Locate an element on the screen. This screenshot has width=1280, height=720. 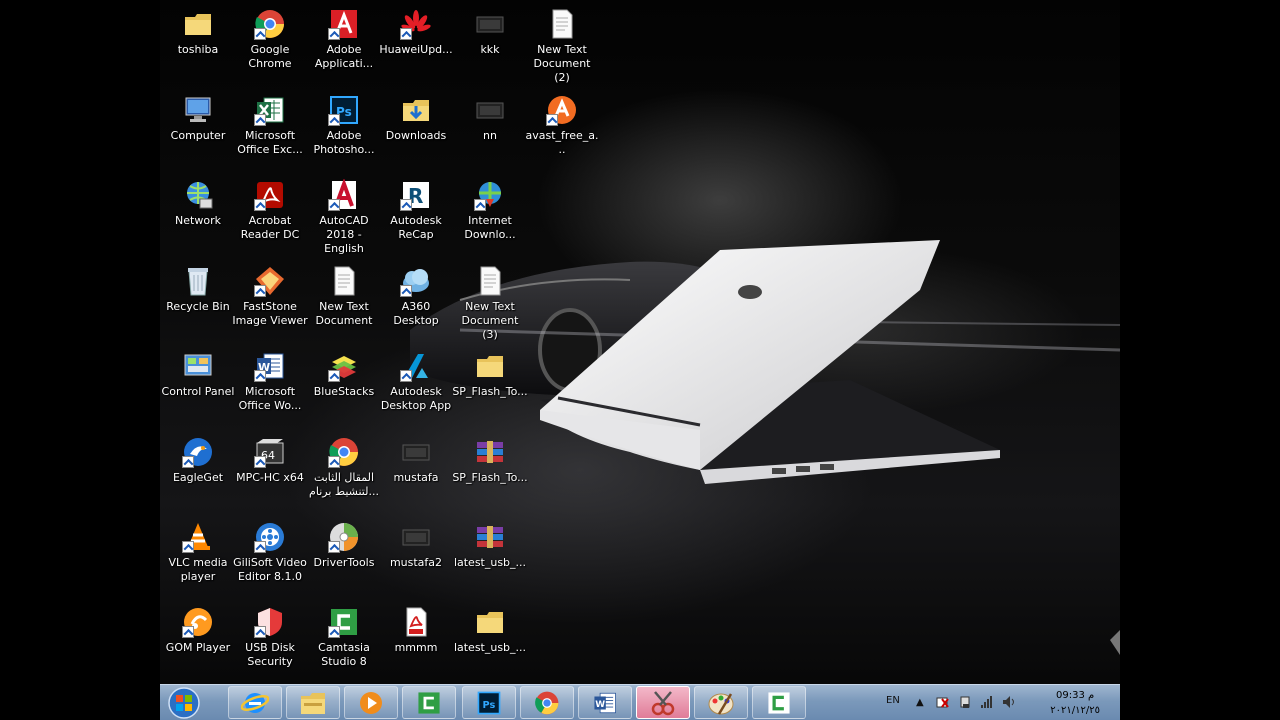
desktop-icon-label: GOM Player is located at coordinates (198, 647).